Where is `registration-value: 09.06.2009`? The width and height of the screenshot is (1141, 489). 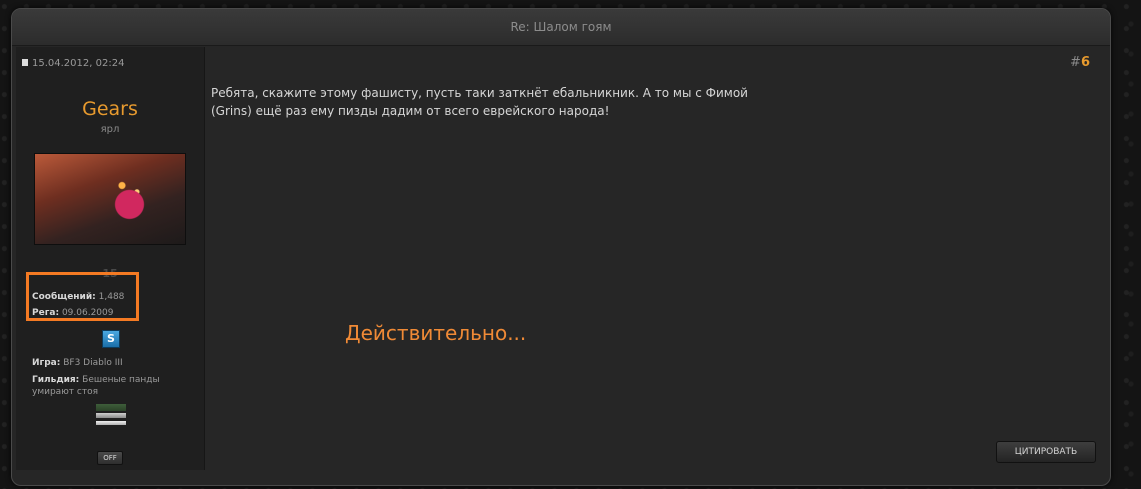
registration-value: 09.06.2009 is located at coordinates (87, 313).